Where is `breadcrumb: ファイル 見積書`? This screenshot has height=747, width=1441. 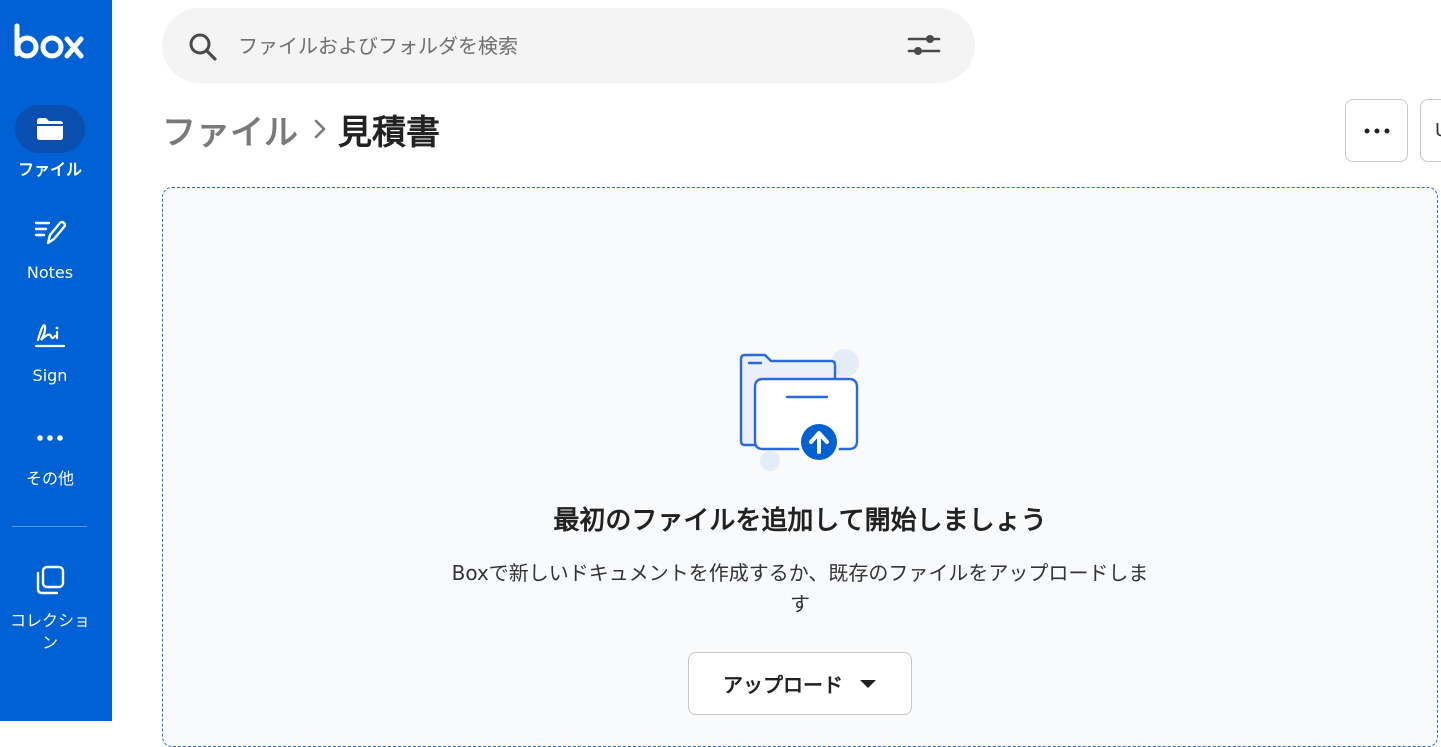 breadcrumb: ファイル 見積書 is located at coordinates (301, 129).